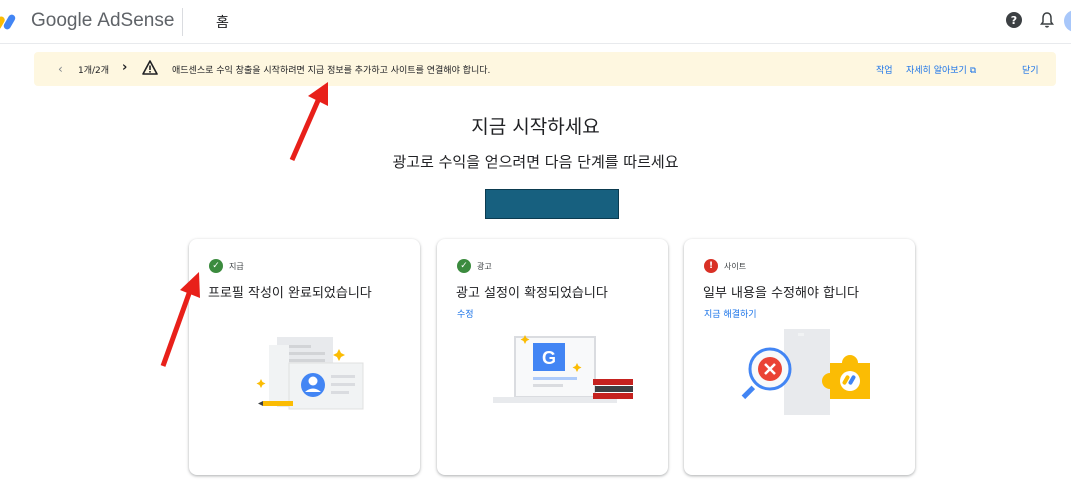  Describe the element at coordinates (805, 372) in the screenshot. I see `puzzle-magnifier-illustration` at that location.